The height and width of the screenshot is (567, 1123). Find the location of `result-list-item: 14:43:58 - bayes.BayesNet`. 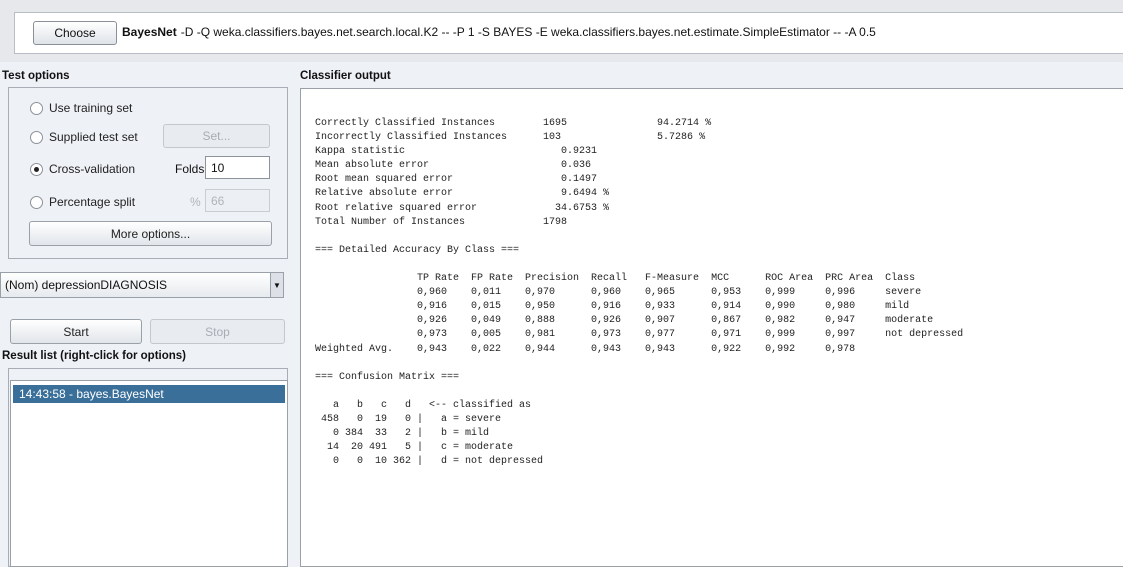

result-list-item: 14:43:58 - bayes.BayesNet is located at coordinates (149, 394).